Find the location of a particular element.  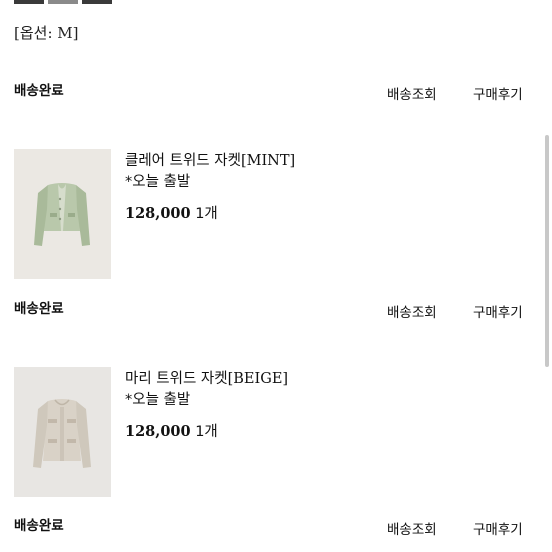

beige-jacket-illustration is located at coordinates (62, 432).